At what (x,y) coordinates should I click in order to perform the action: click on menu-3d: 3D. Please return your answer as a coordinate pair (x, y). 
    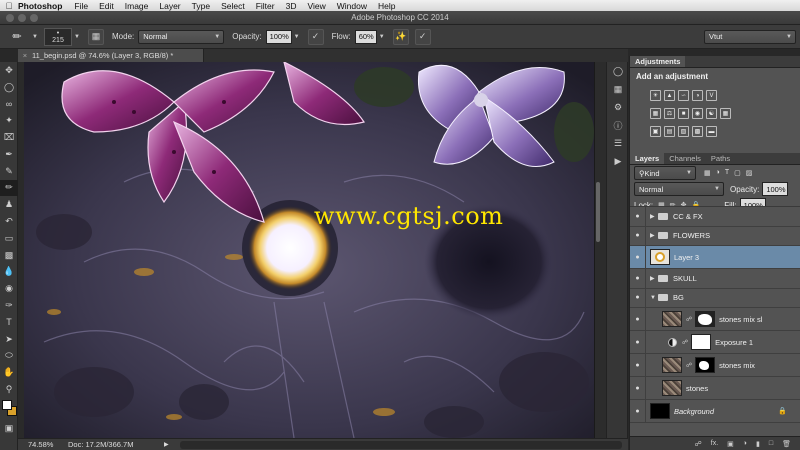
    Looking at the image, I should click on (291, 6).